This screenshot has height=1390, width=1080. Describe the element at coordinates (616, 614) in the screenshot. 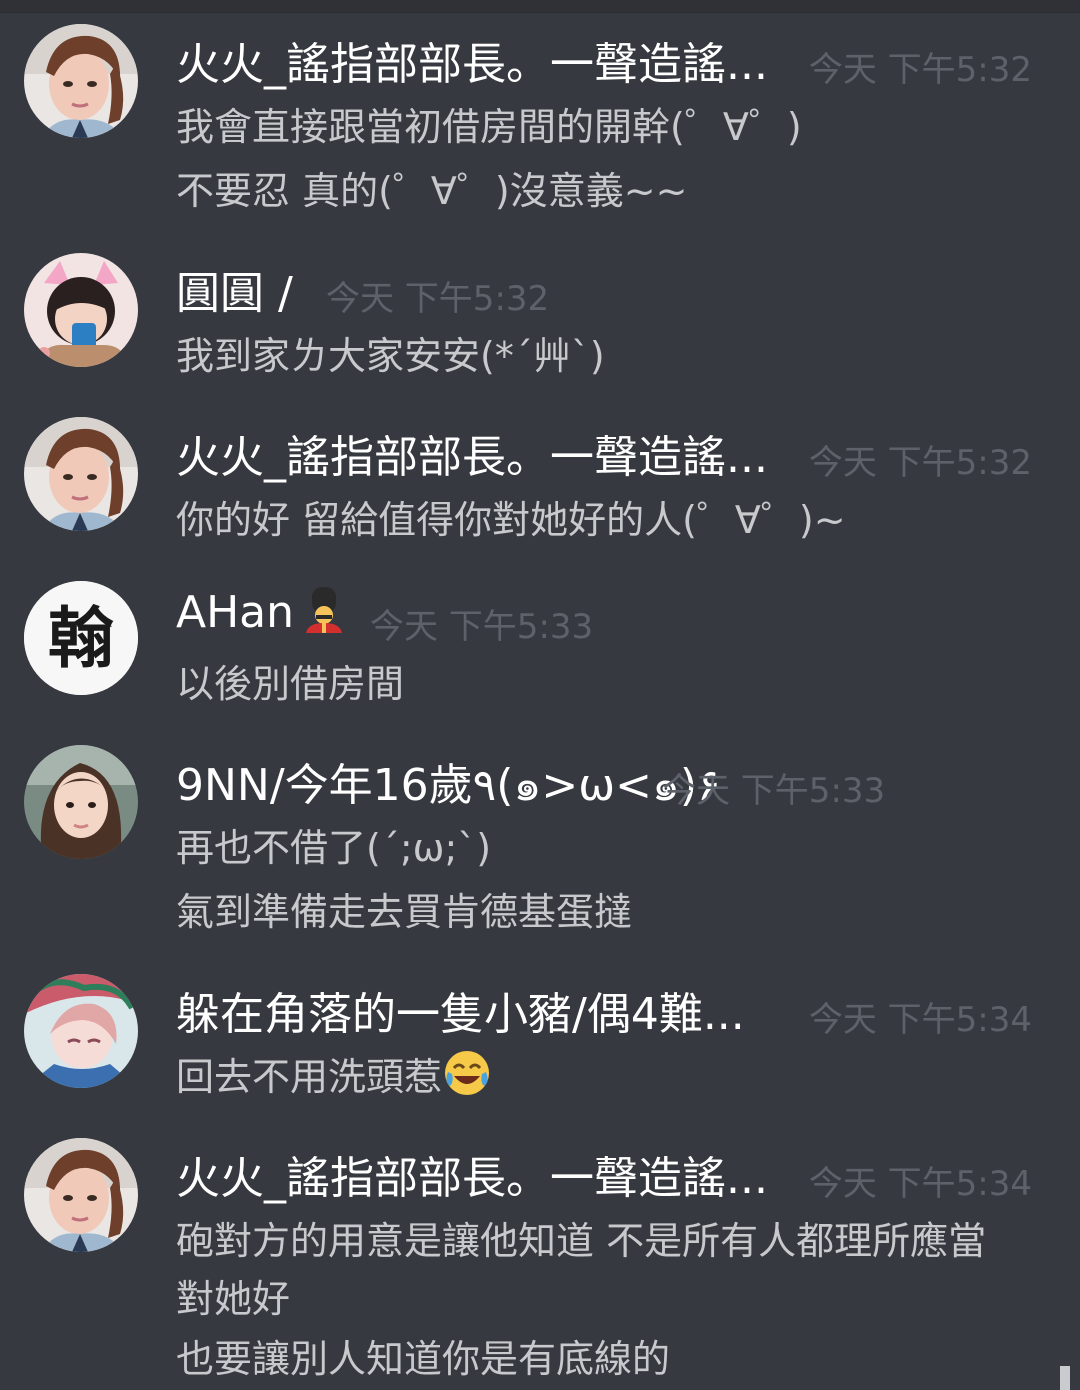

I see `message-header: AHan 今天 下午5:33` at that location.